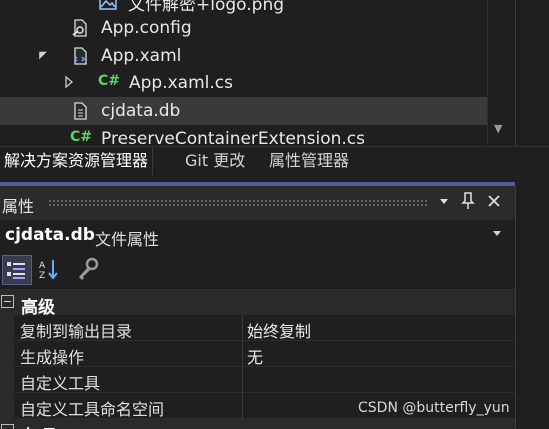 The width and height of the screenshot is (549, 429). I want to click on tree-item-app-xaml: ◢ App.xaml, so click(243, 56).